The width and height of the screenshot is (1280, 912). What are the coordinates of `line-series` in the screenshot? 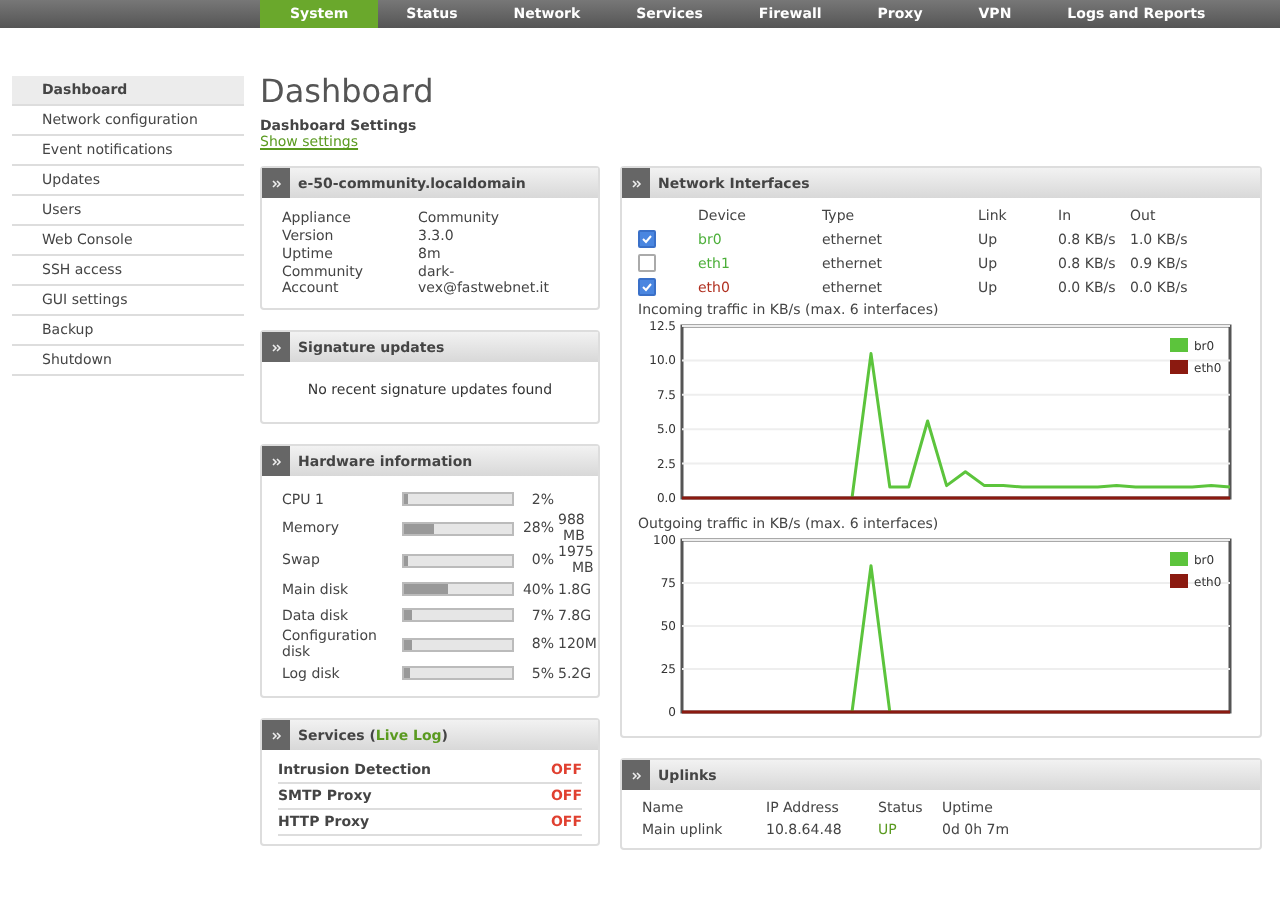 It's located at (1041, 426).